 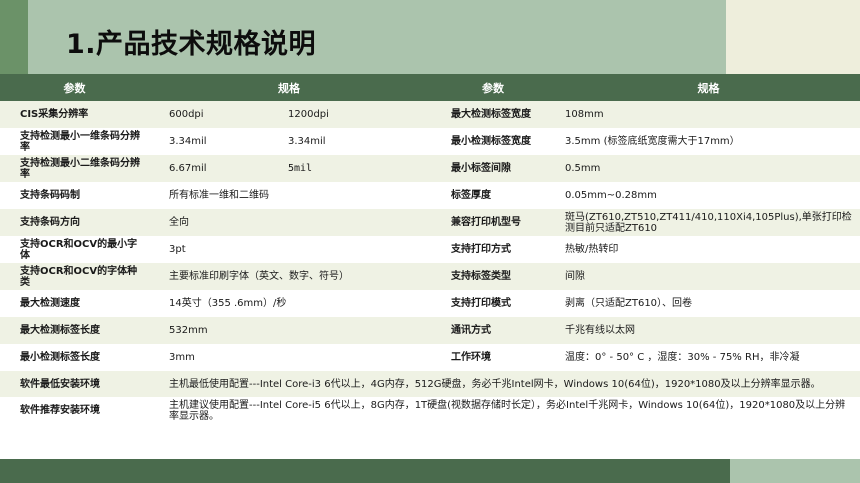 What do you see at coordinates (493, 357) in the screenshot?
I see `param-name: 工作环境` at bounding box center [493, 357].